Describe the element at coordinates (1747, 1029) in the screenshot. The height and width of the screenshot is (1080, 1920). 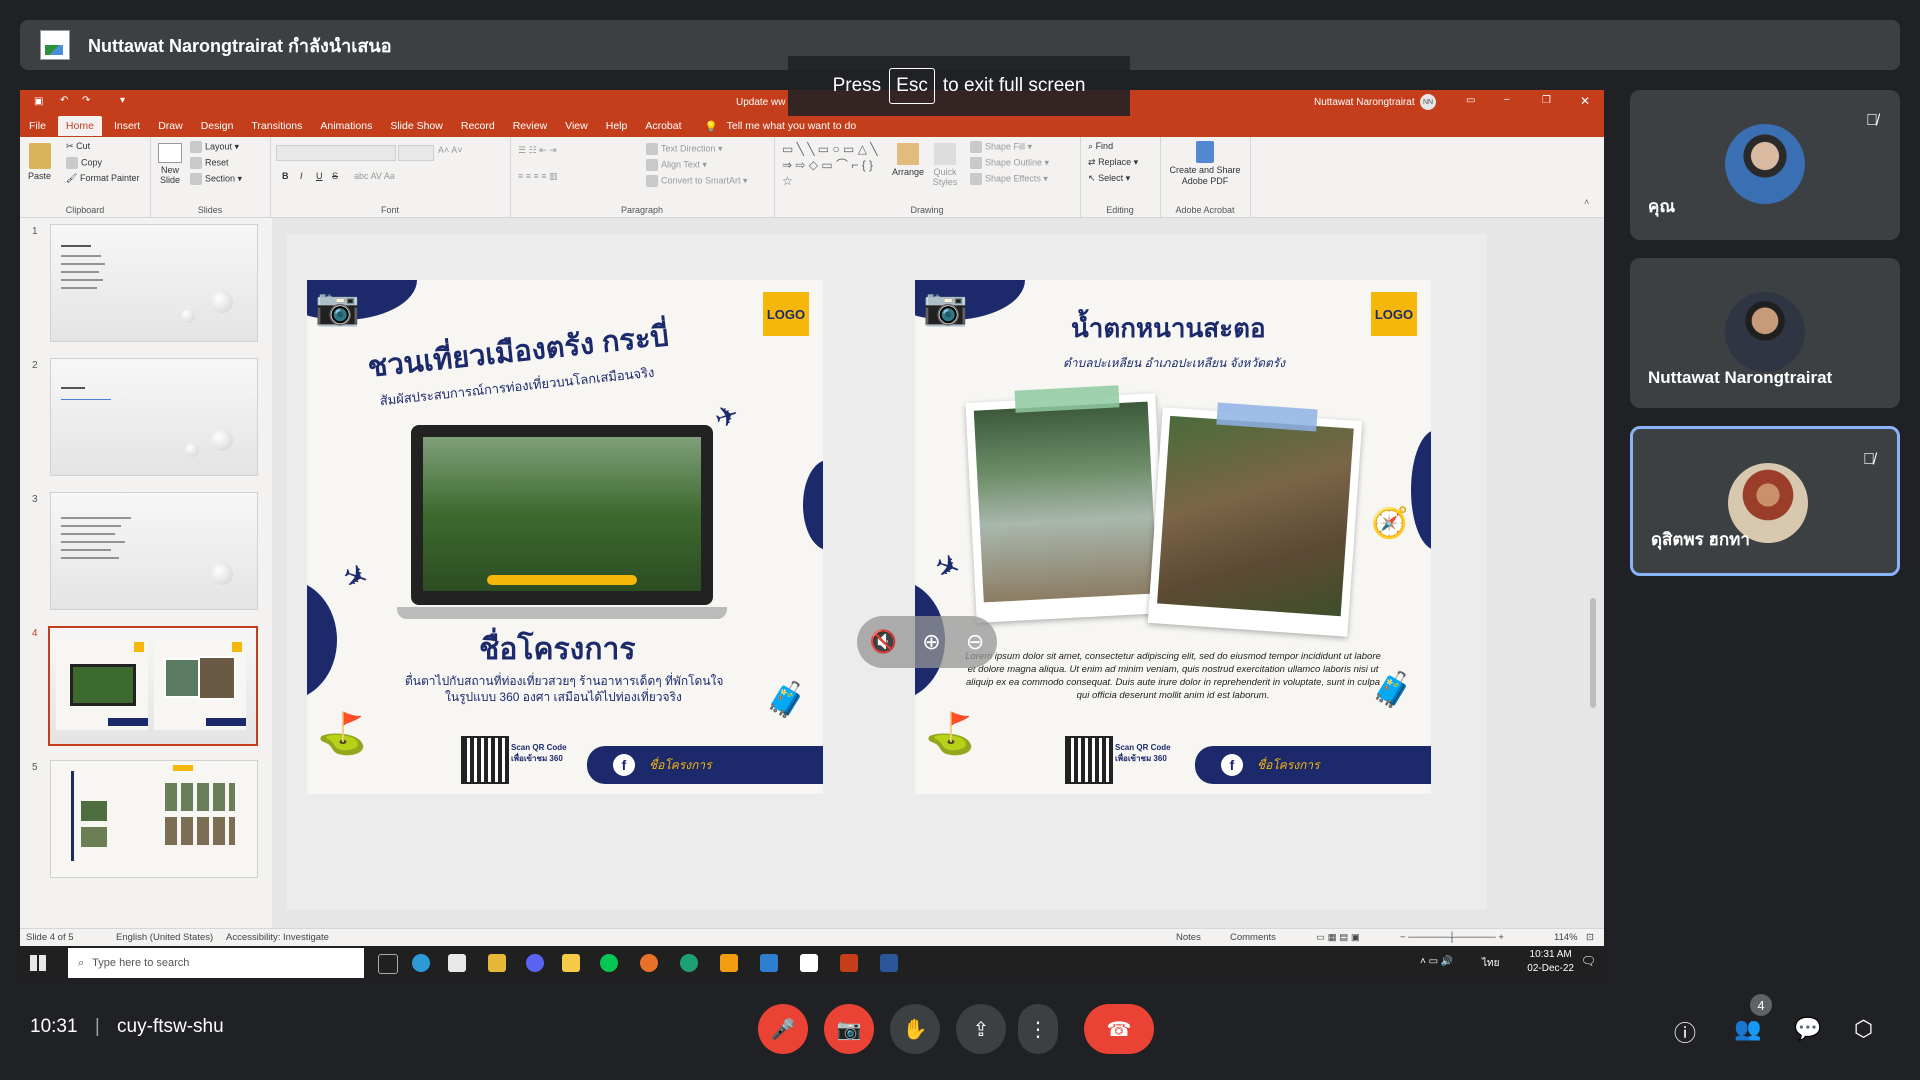
I see `people-icon: 👥` at that location.